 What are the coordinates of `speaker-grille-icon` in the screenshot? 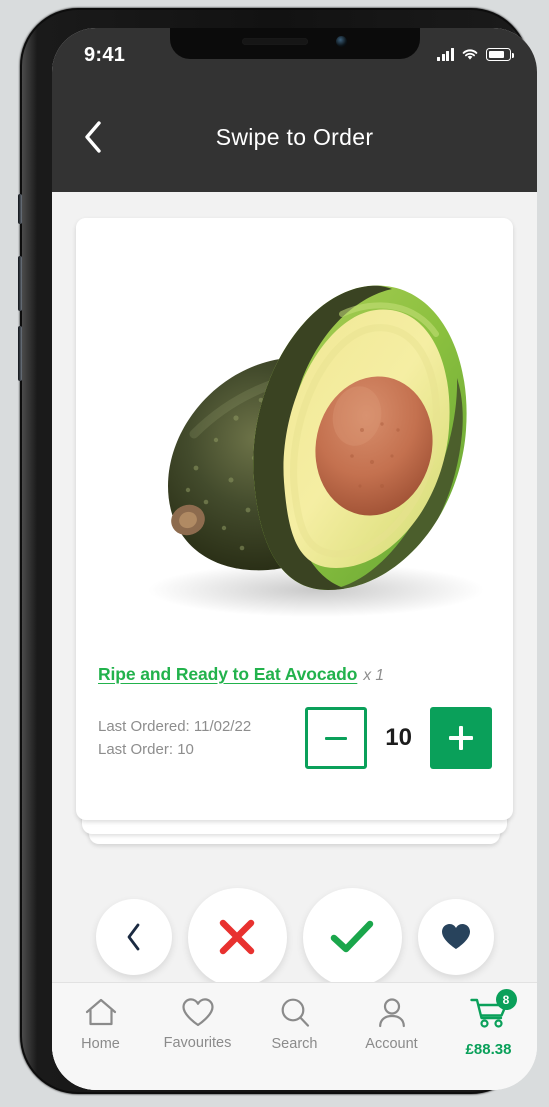 It's located at (275, 41).